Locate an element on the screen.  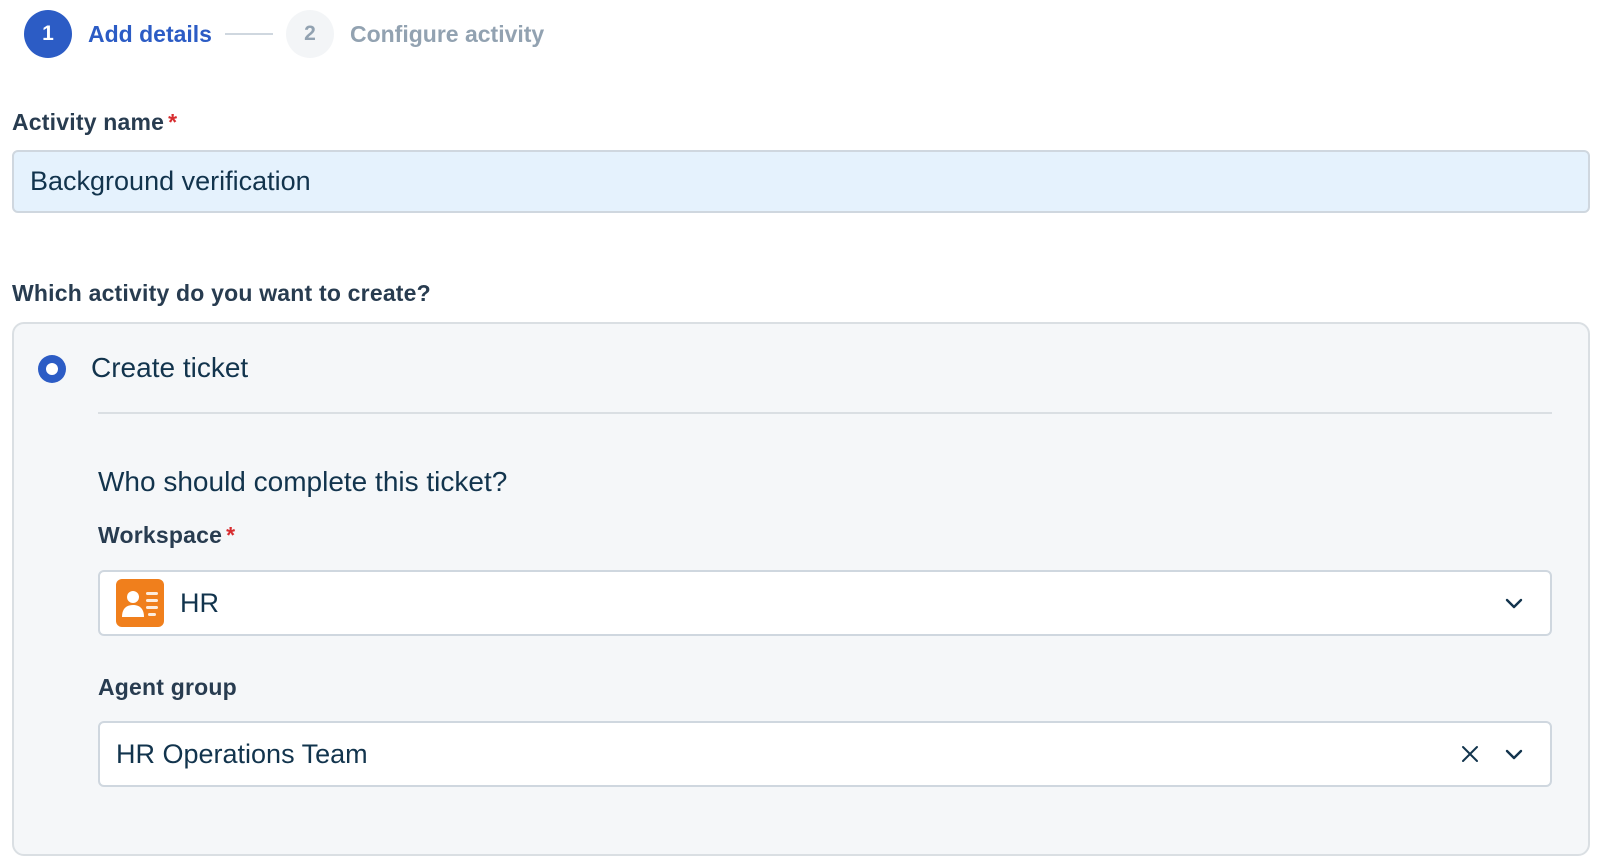
radio-selected-dot is located at coordinates (52, 369).